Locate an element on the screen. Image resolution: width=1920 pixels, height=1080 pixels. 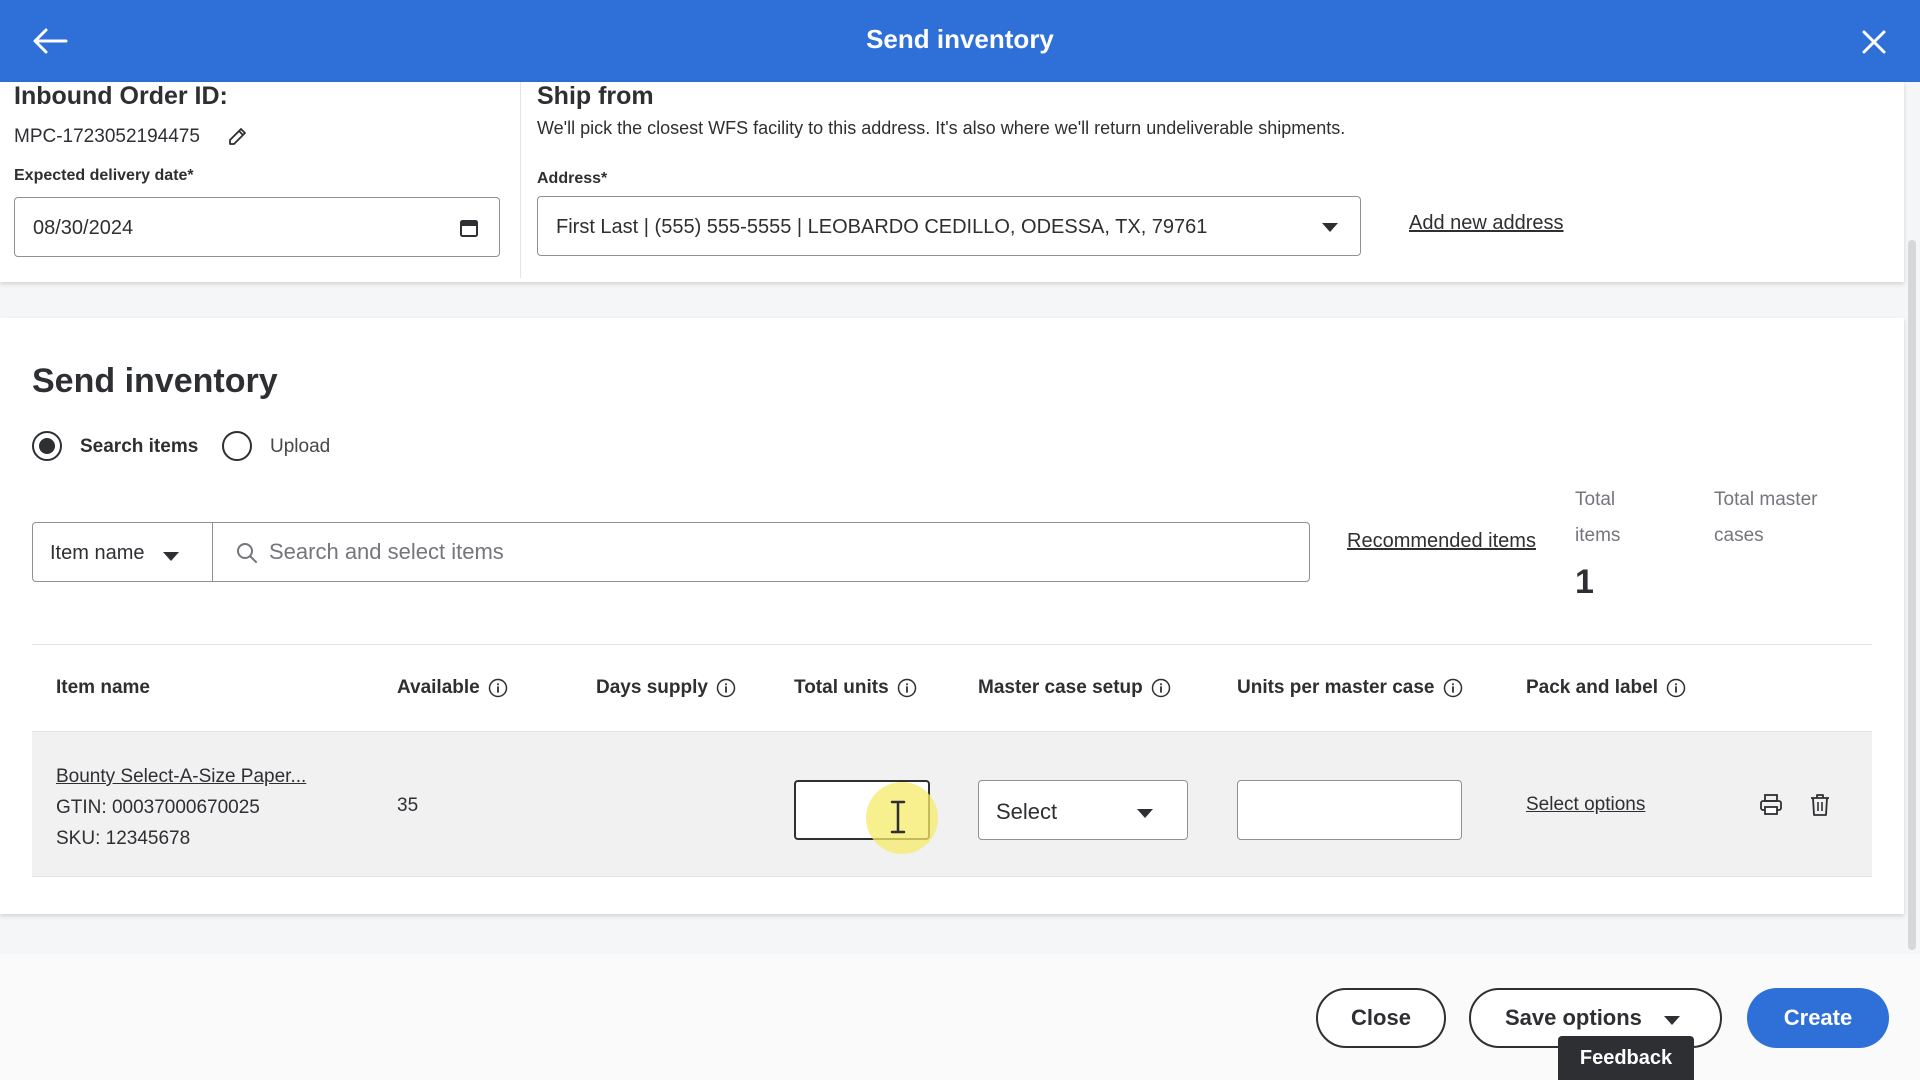
calendar-icon is located at coordinates (469, 228).